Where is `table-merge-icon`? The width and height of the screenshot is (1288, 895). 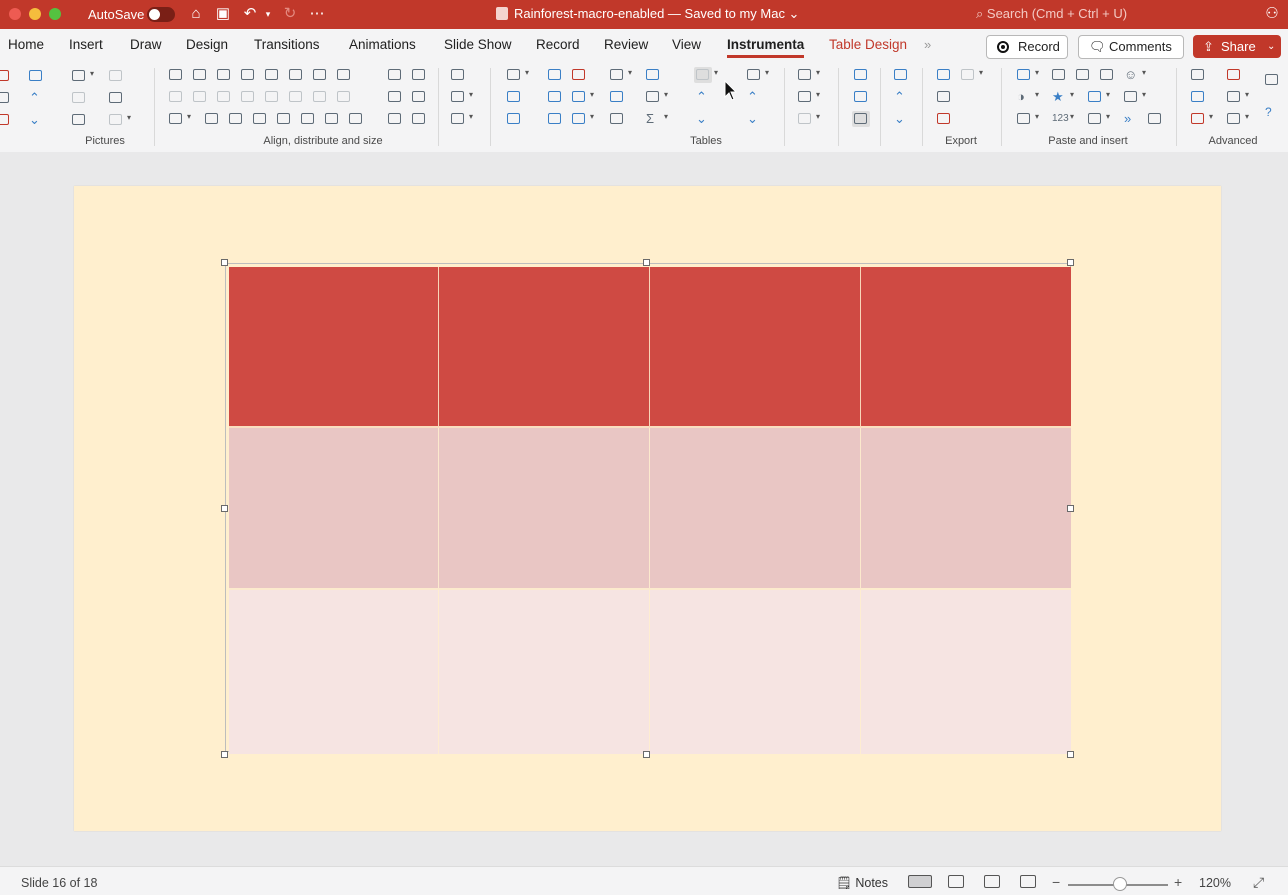 table-merge-icon is located at coordinates (555, 75).